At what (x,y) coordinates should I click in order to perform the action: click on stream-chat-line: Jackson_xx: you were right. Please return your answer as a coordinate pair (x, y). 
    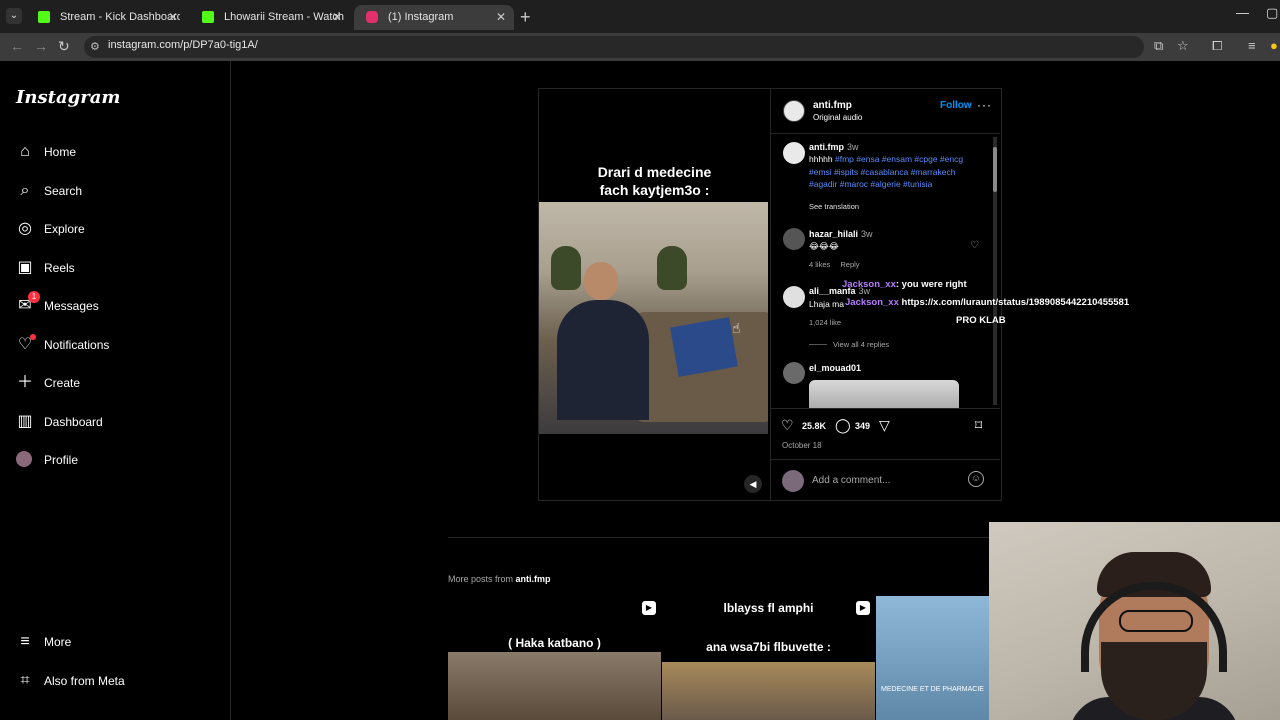
    Looking at the image, I should click on (904, 284).